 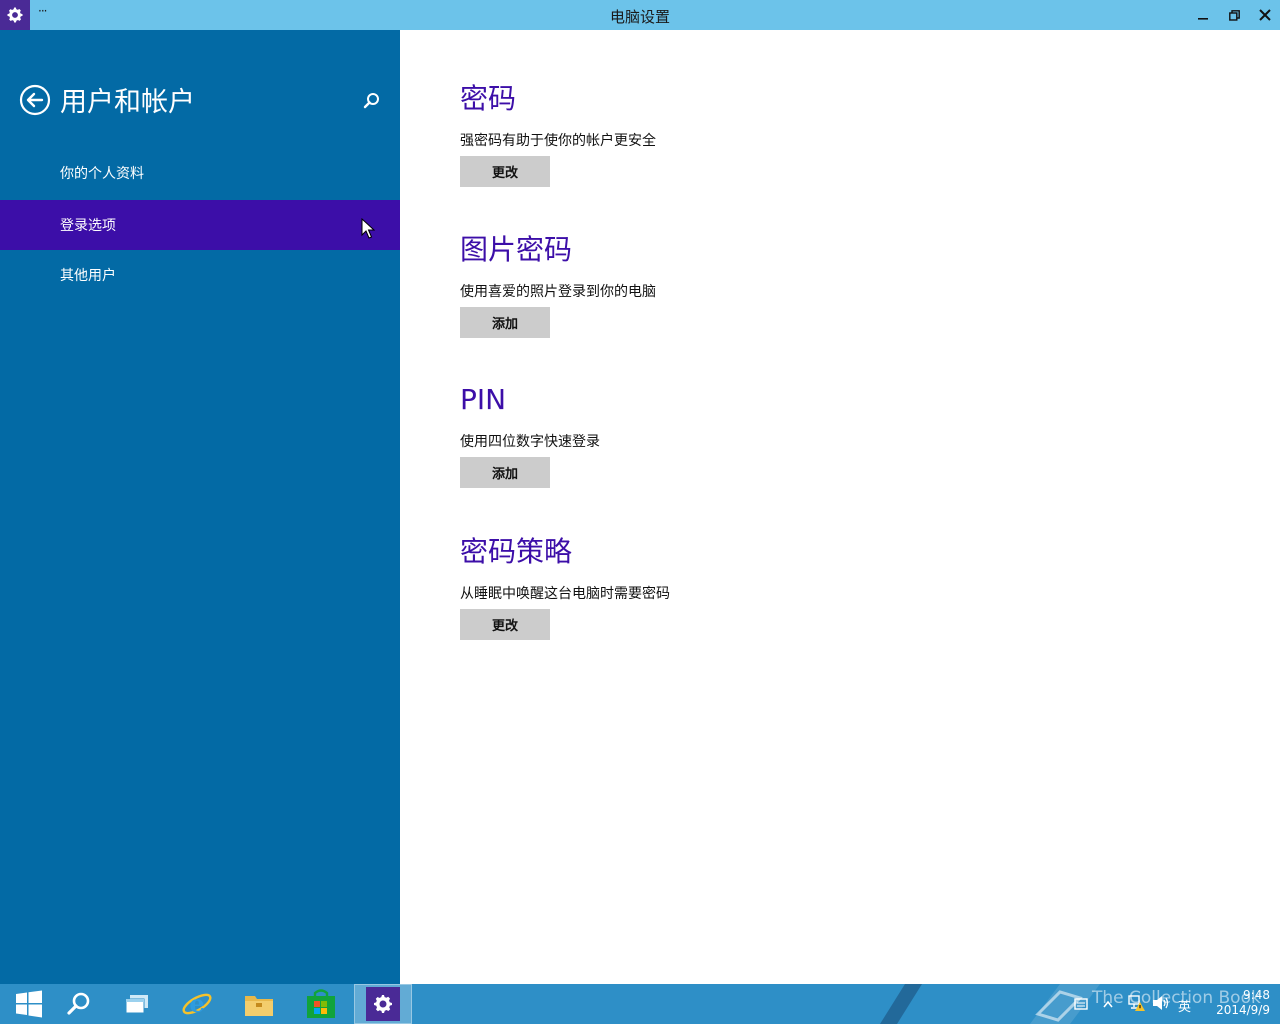 What do you see at coordinates (558, 141) in the screenshot?
I see `section-description: 强密码有助于使你的帐户更安全` at bounding box center [558, 141].